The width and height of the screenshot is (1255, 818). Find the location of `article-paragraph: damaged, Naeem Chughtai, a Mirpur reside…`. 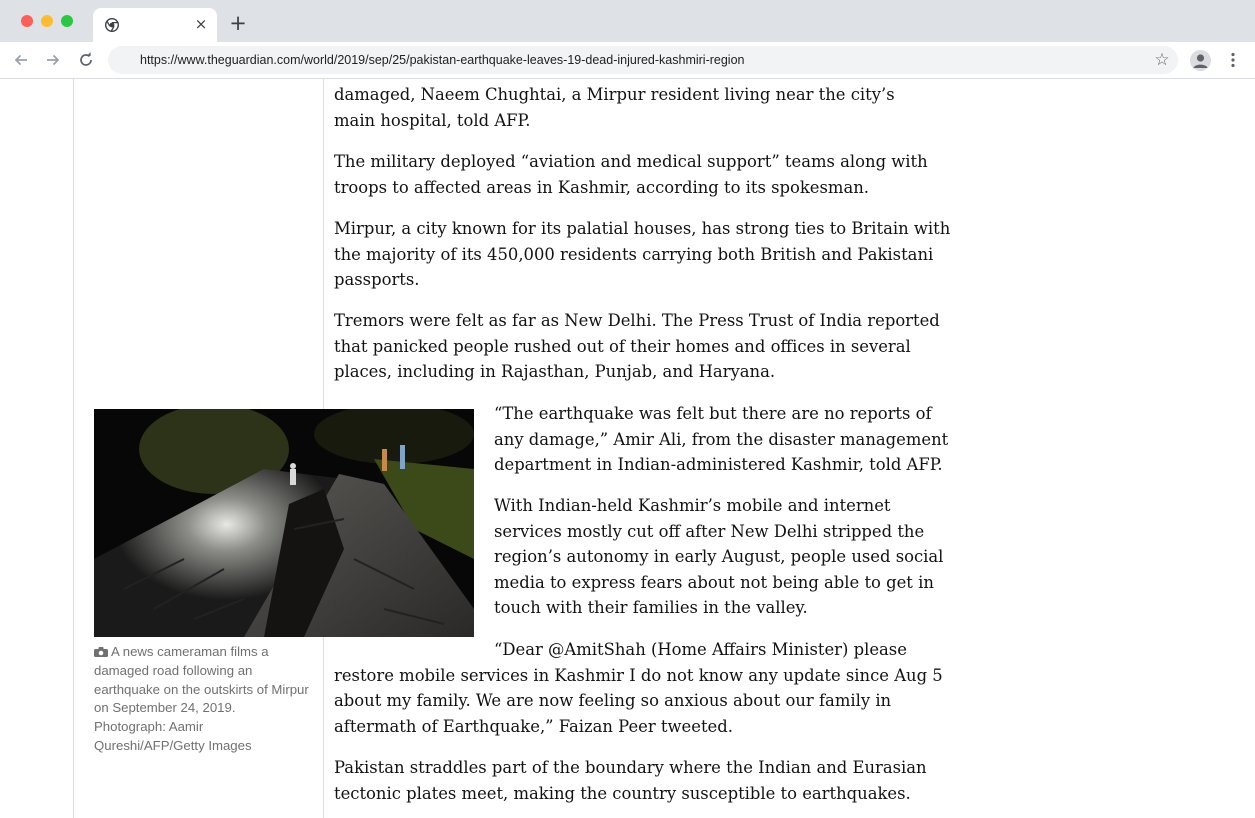

article-paragraph: damaged, Naeem Chughtai, a Mirpur reside… is located at coordinates (614, 107).